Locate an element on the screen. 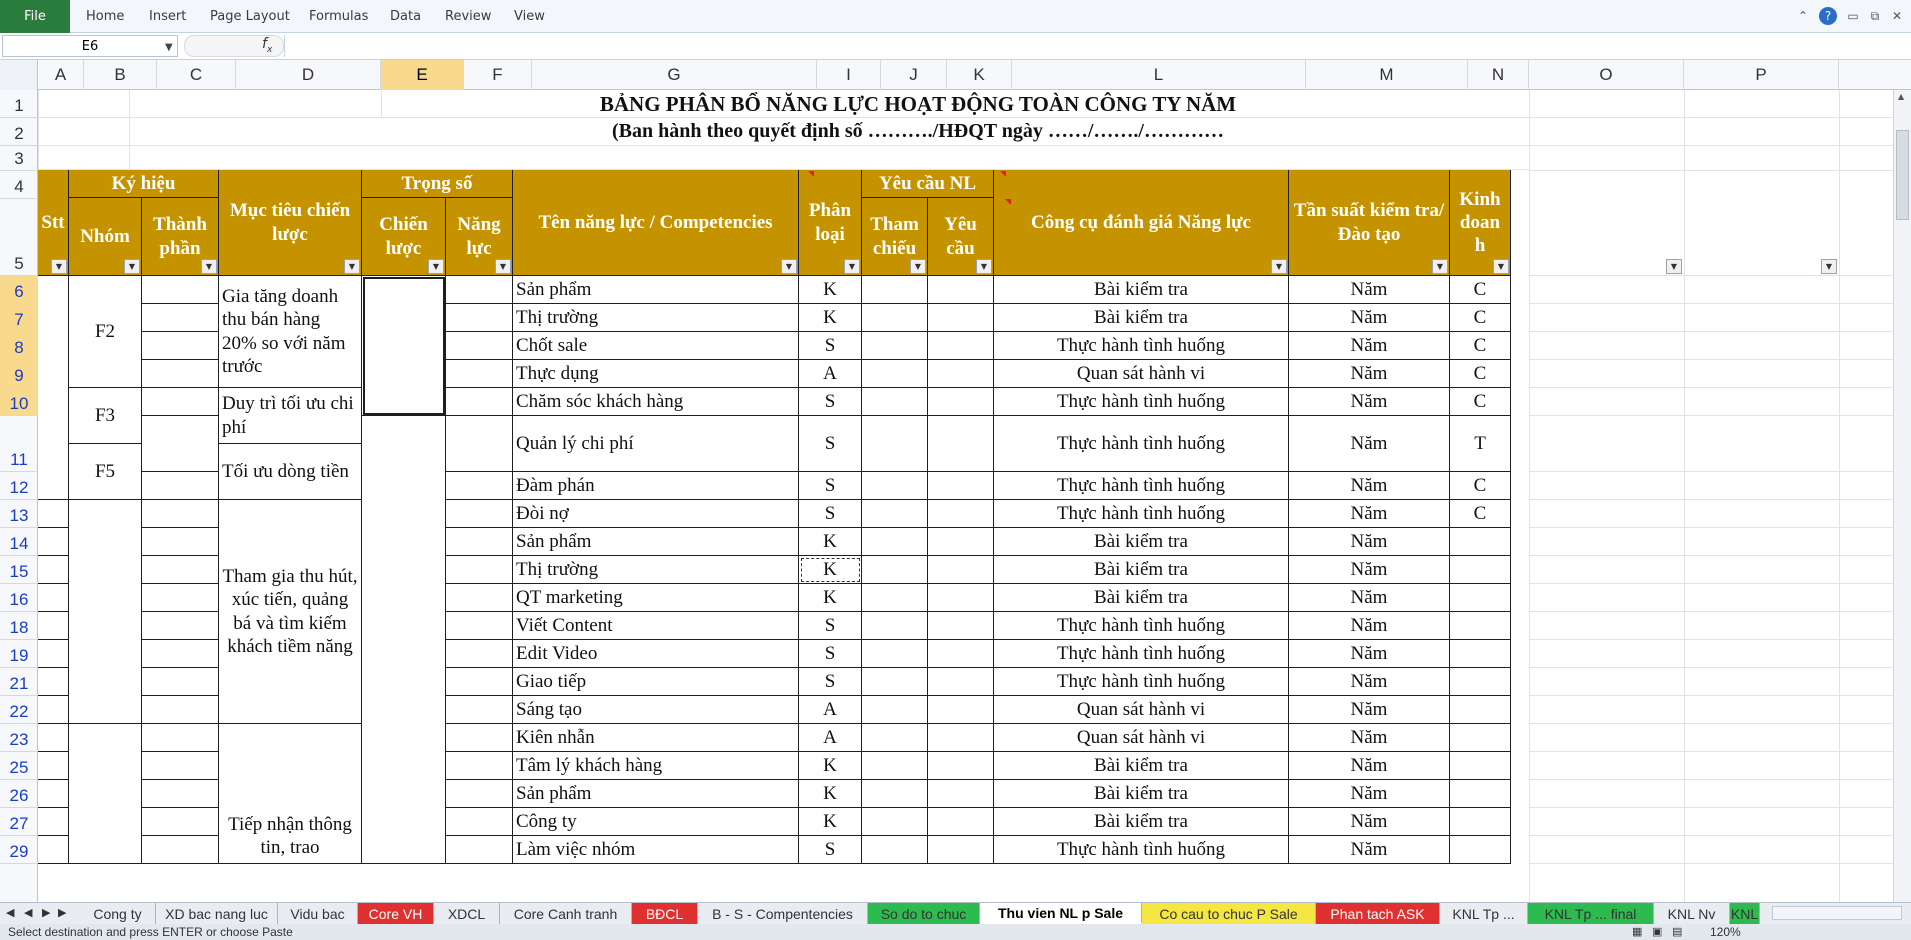 The height and width of the screenshot is (940, 1911). kinh-doanh-cell: T is located at coordinates (1480, 444).